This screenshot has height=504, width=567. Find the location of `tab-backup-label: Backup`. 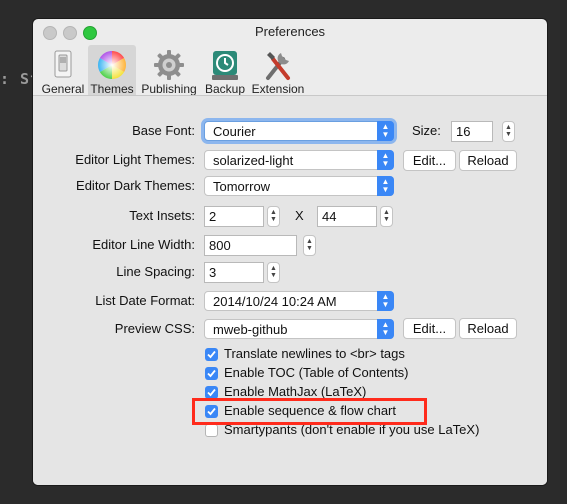

tab-backup-label: Backup is located at coordinates (225, 89).